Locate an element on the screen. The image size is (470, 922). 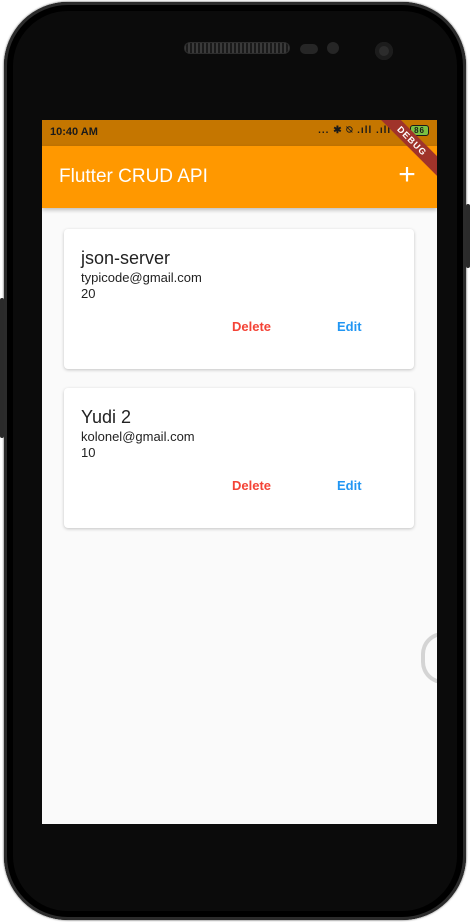
earpiece-speaker is located at coordinates (237, 48).